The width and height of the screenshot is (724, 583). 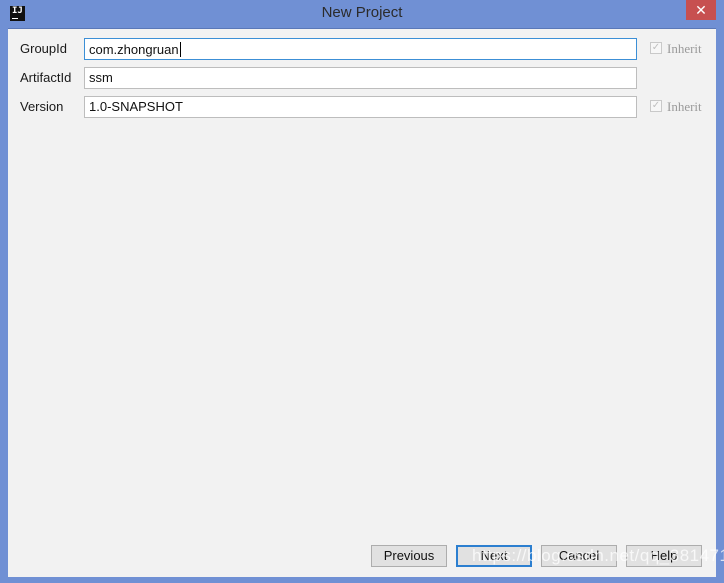 I want to click on groupid-input: com.zhongruan, so click(x=360, y=49).